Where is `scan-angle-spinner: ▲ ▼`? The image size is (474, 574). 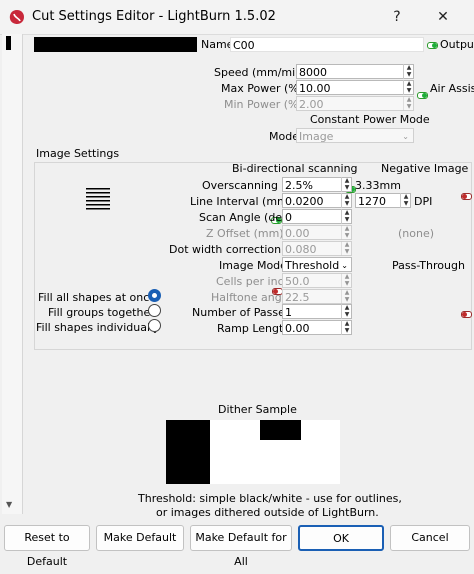
scan-angle-spinner: ▲ ▼ is located at coordinates (346, 216).